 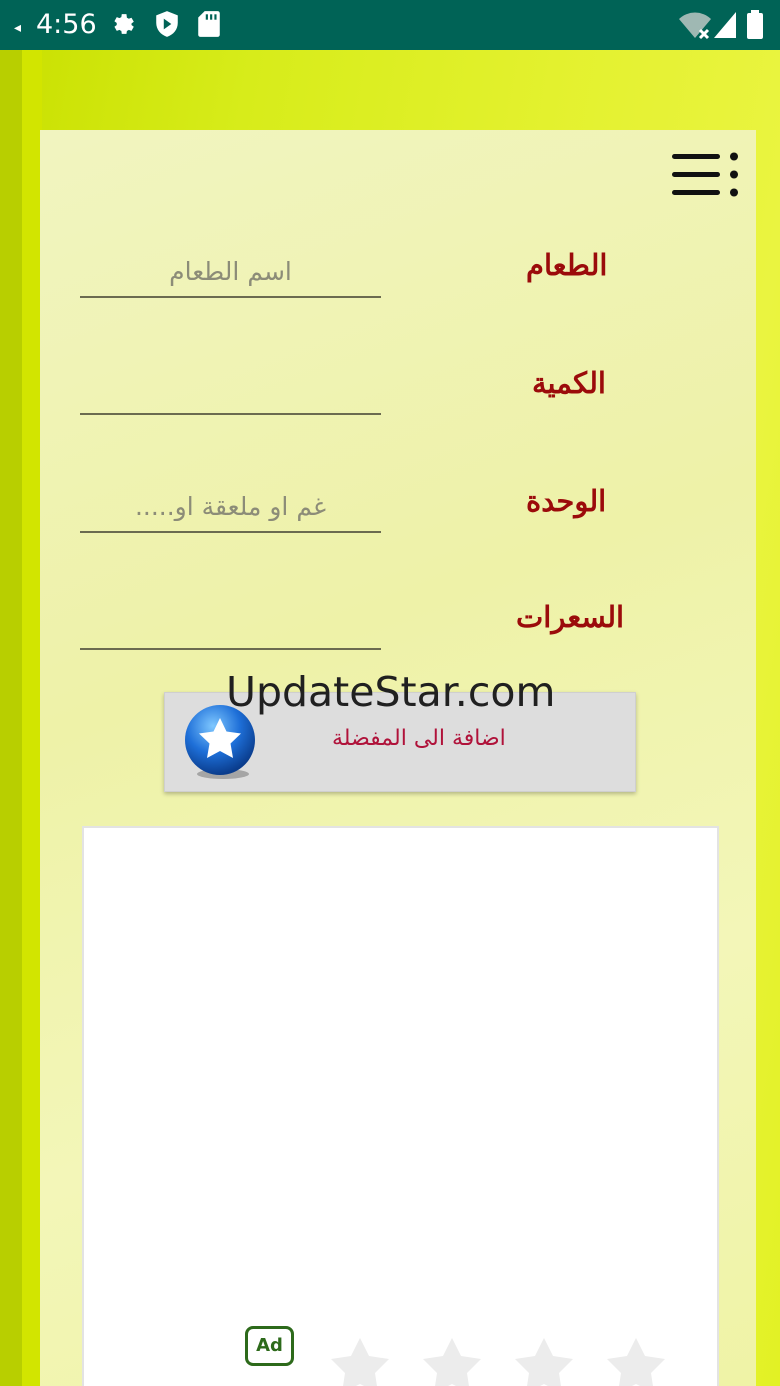 What do you see at coordinates (419, 738) in the screenshot?
I see `add-to-favorites-label: اضافة الى المفضلة` at bounding box center [419, 738].